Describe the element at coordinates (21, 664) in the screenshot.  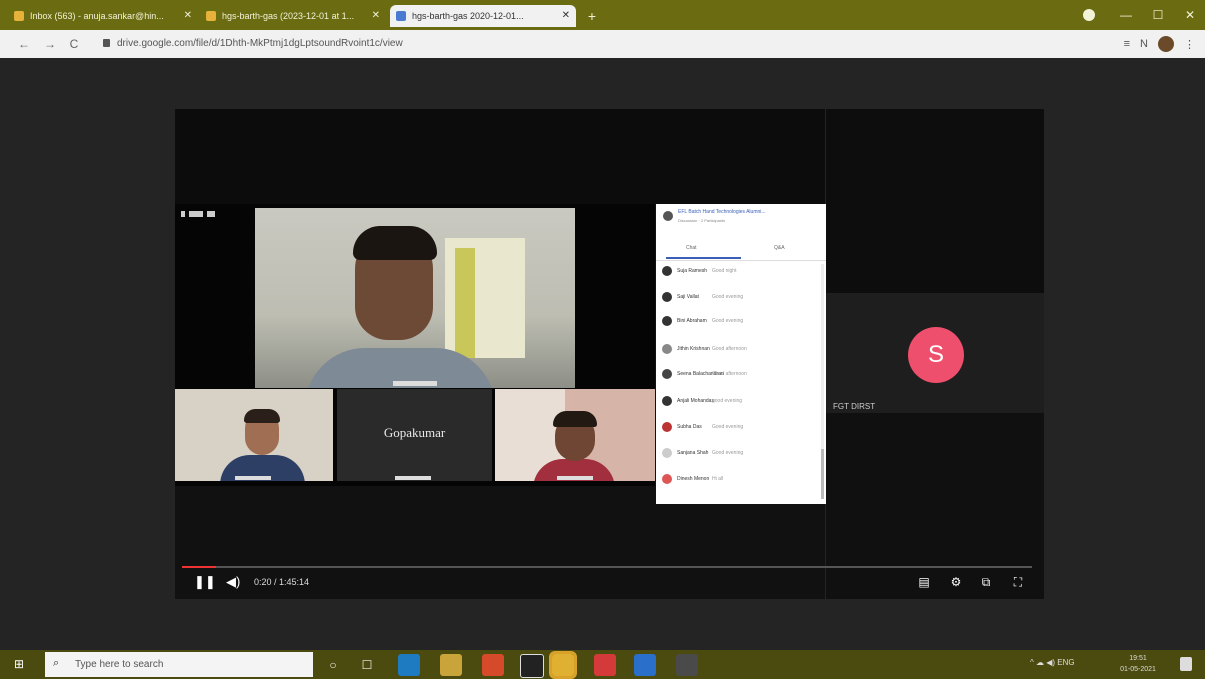
I see `windows-start-icon: ⊞` at that location.